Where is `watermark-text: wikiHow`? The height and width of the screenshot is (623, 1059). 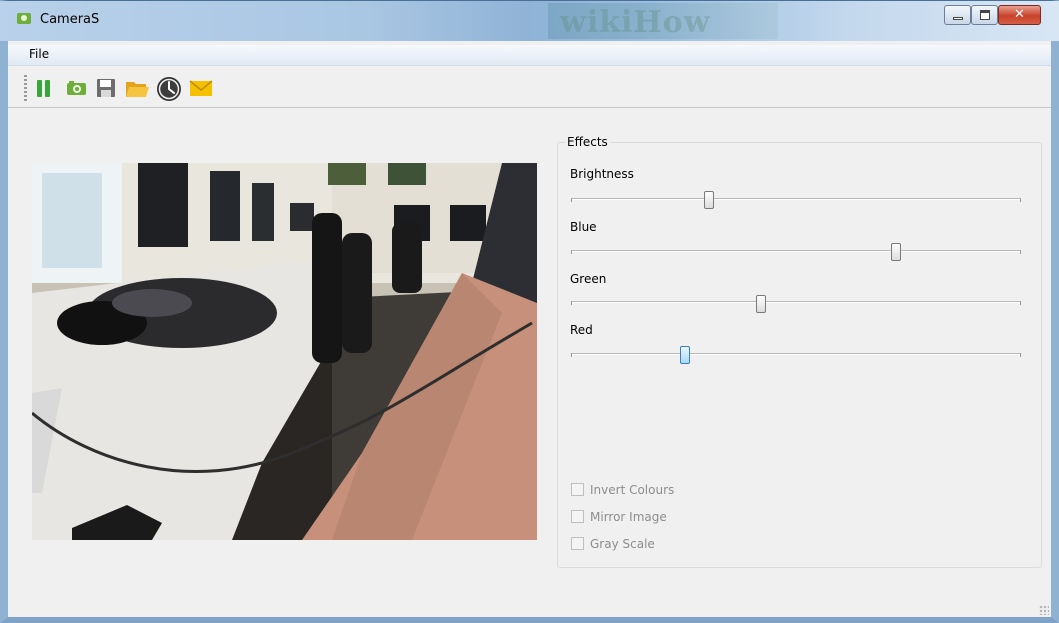 watermark-text: wikiHow is located at coordinates (635, 22).